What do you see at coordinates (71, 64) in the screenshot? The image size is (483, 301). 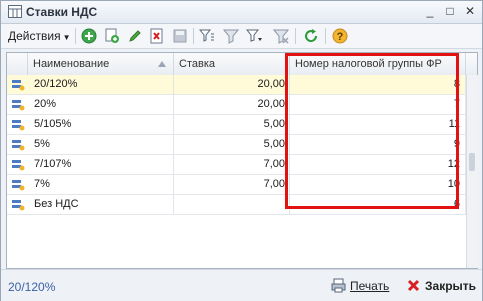 I see `column-header-name-label: Наименование` at bounding box center [71, 64].